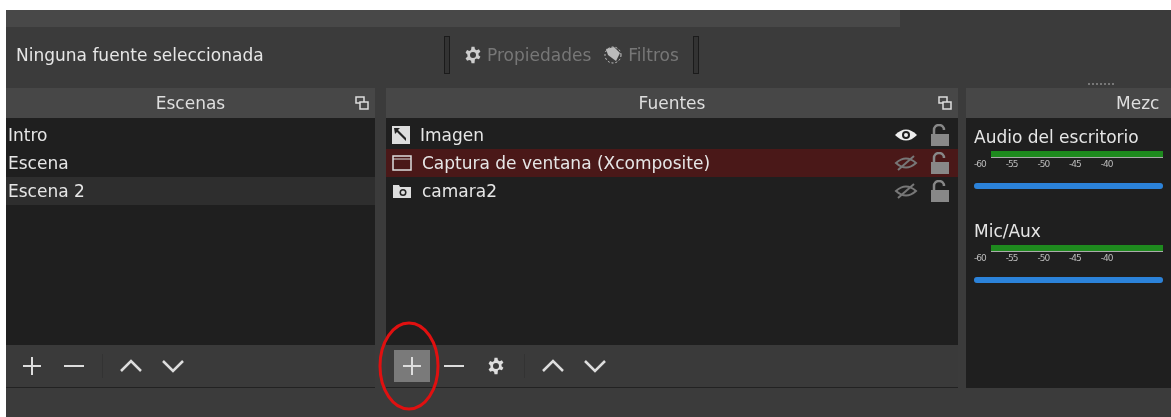  I want to click on source-item: Imagen, so click(672, 135).